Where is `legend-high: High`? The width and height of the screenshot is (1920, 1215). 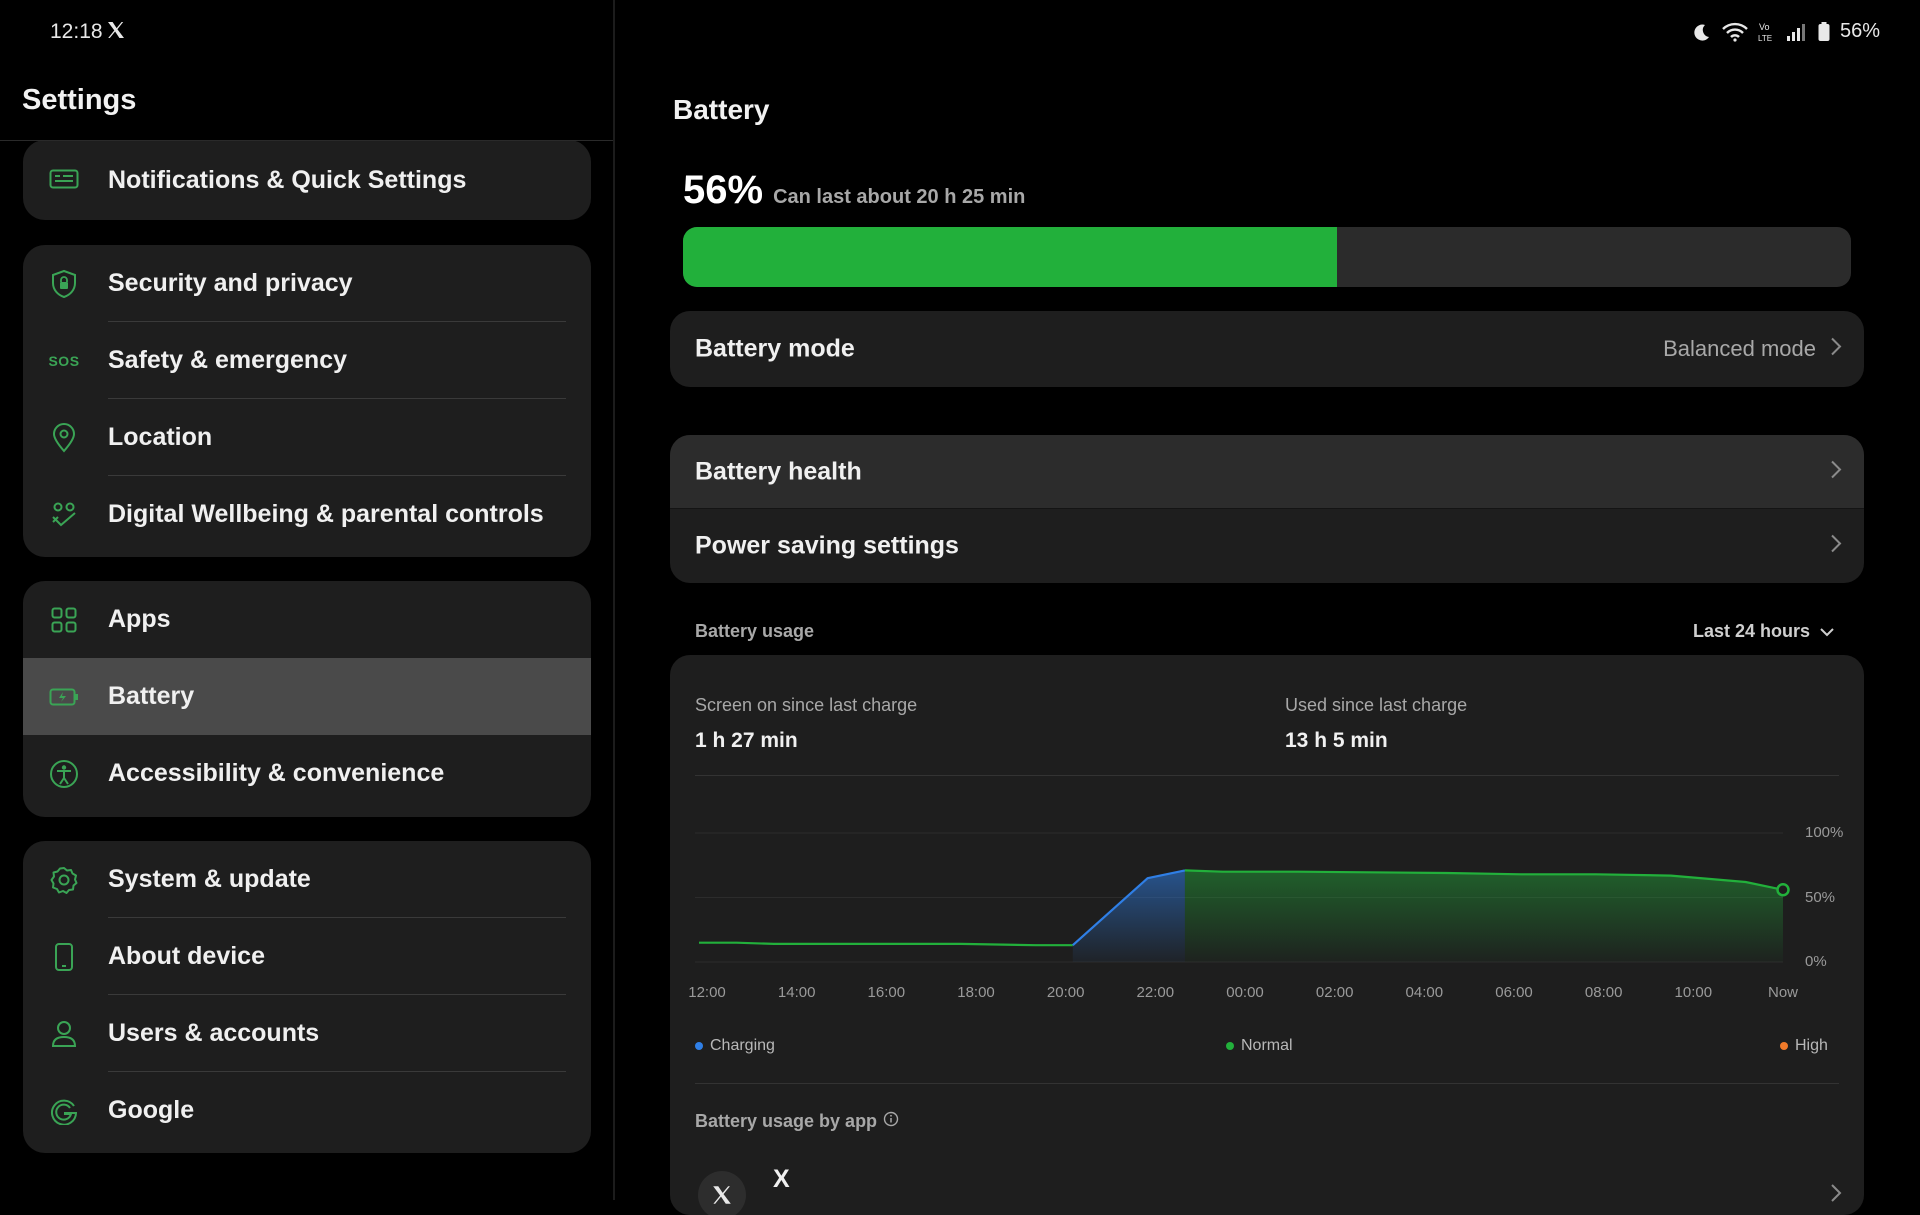
legend-high: High is located at coordinates (1804, 1046).